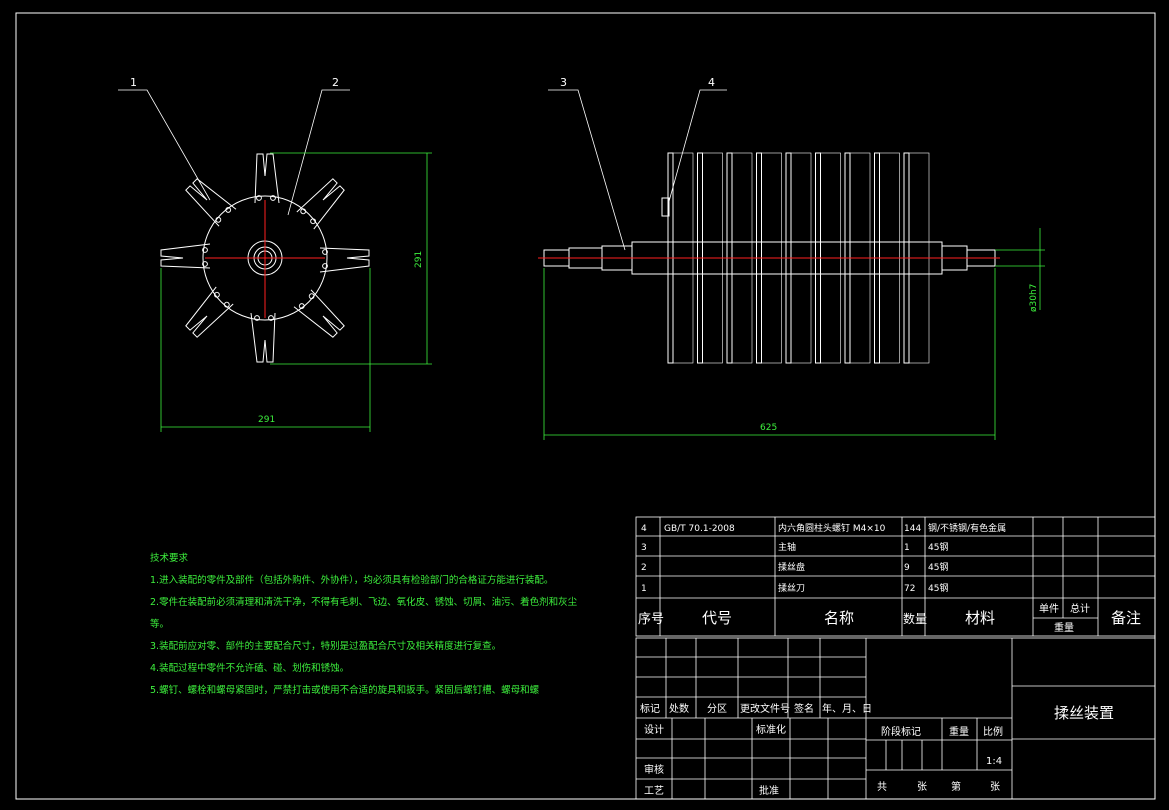  I want to click on svg-text: 144, so click(912, 529).